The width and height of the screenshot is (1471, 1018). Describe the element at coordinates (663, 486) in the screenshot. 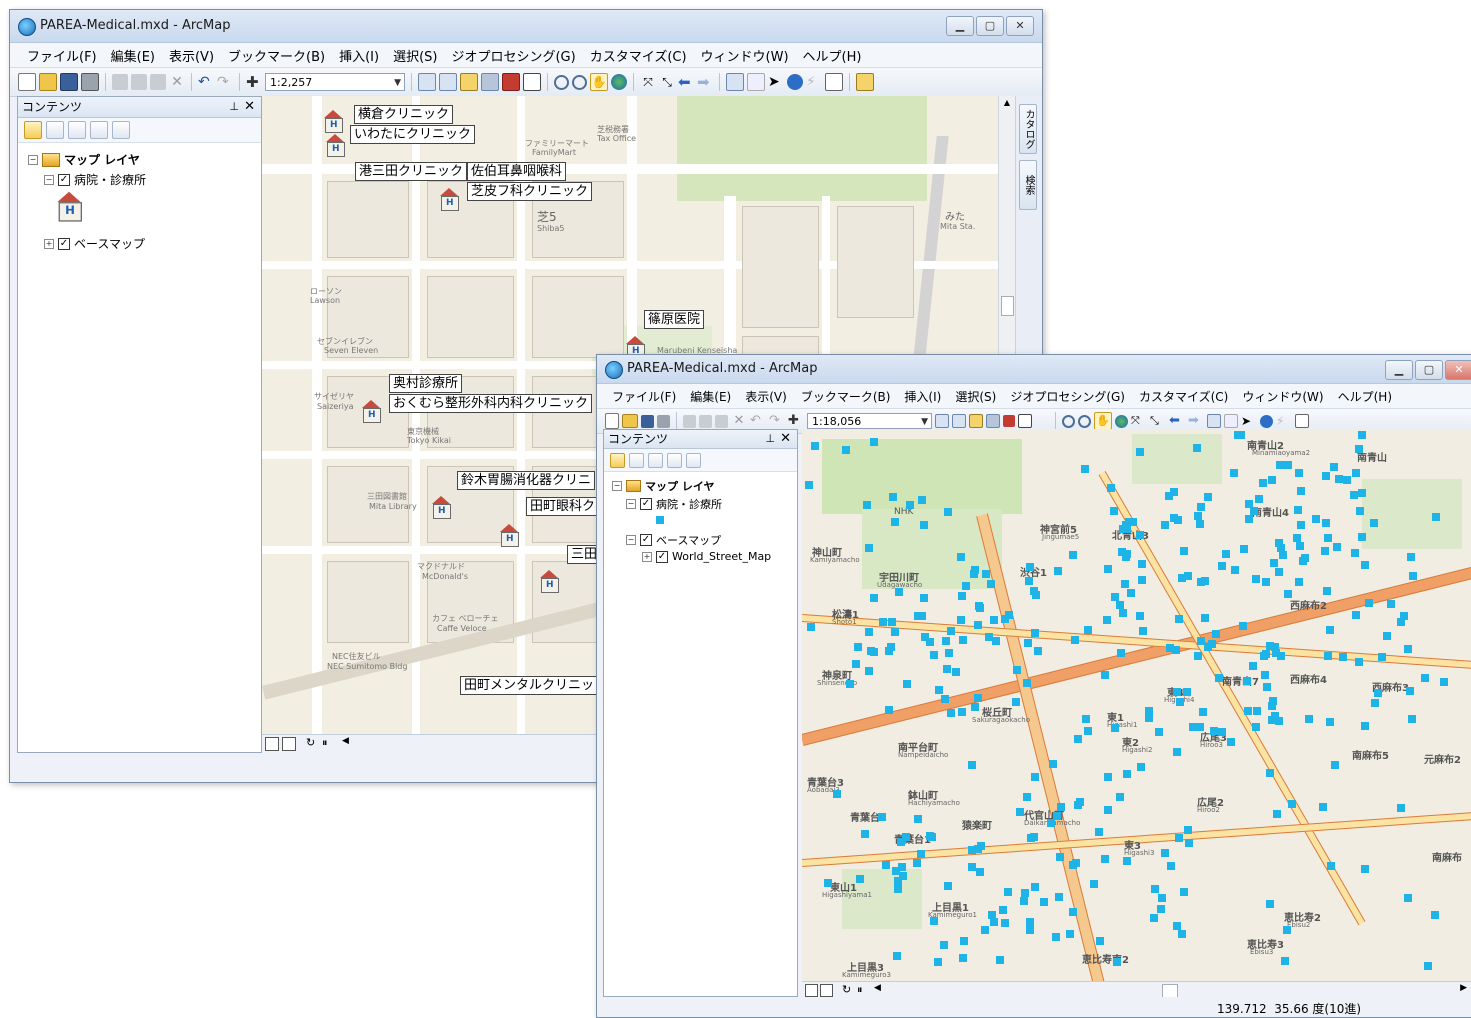

I see `tree-node-map-layers: − マップ レイヤ` at that location.